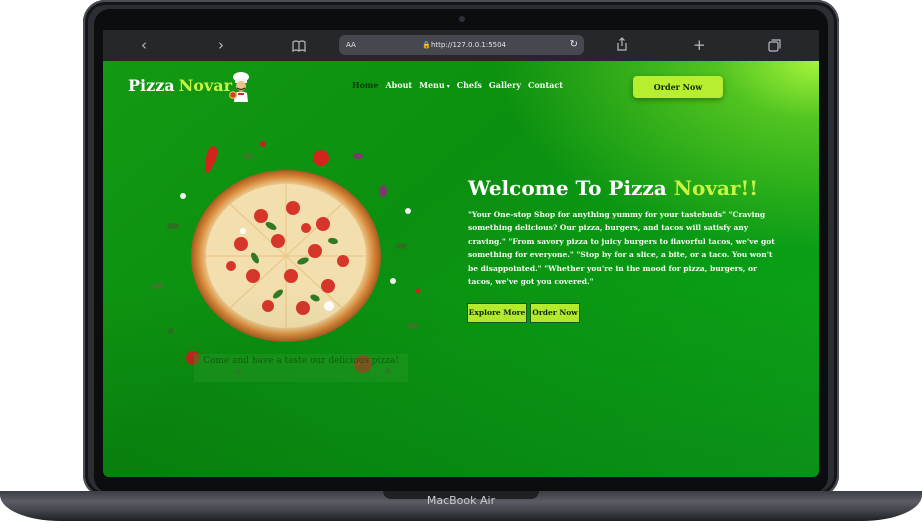 The image size is (922, 530). Describe the element at coordinates (497, 313) in the screenshot. I see `explore-more-button: Explore More` at that location.